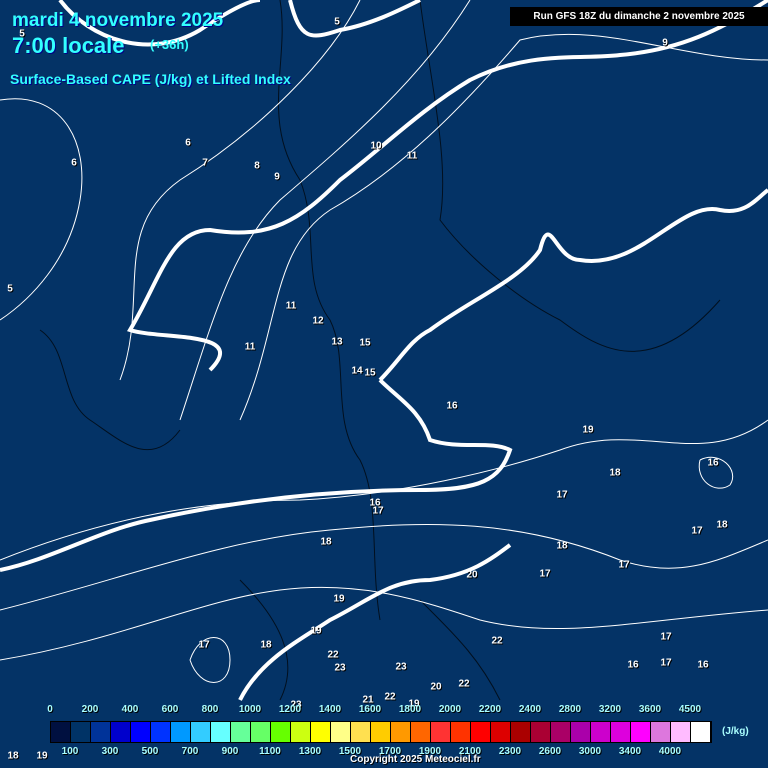  I want to click on legend-tick-bottom: 1100, so click(270, 751).